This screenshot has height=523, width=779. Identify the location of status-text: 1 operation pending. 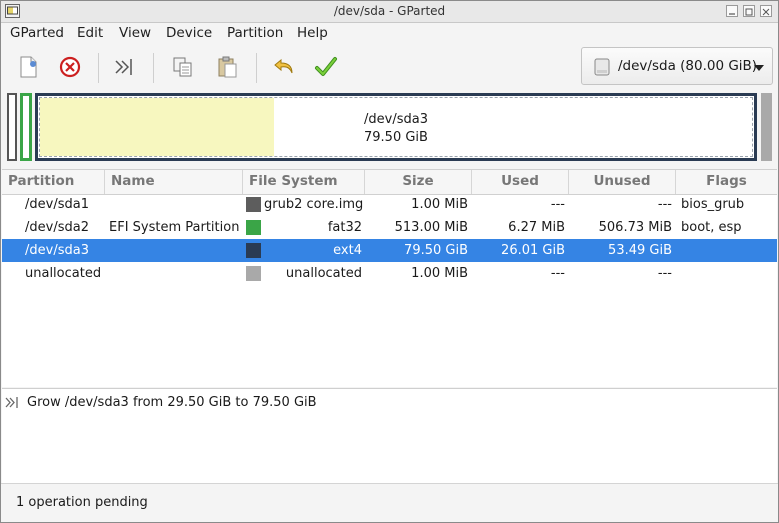
(82, 502).